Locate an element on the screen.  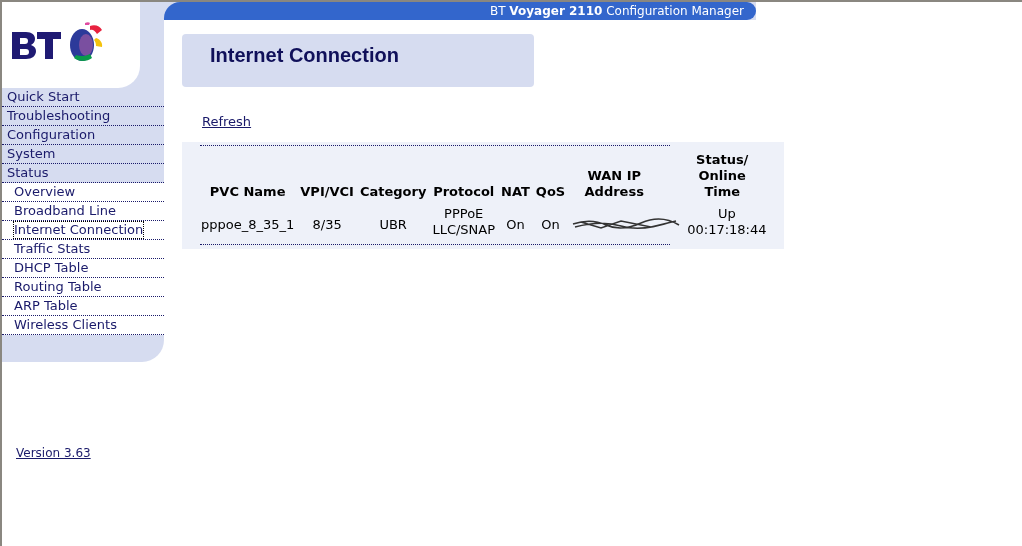
column-header: PVC Name is located at coordinates (247, 192).